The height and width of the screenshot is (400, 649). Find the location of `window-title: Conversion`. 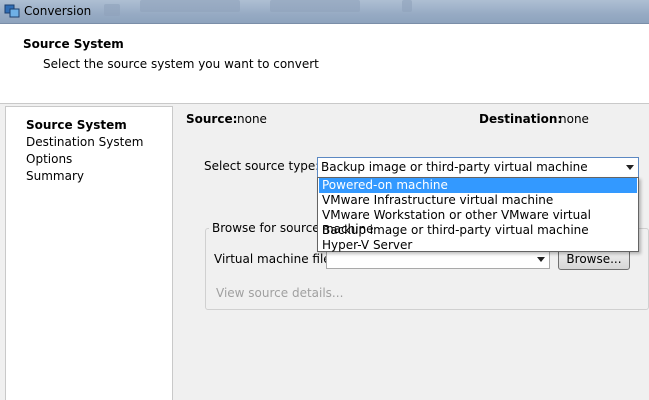

window-title: Conversion is located at coordinates (58, 11).